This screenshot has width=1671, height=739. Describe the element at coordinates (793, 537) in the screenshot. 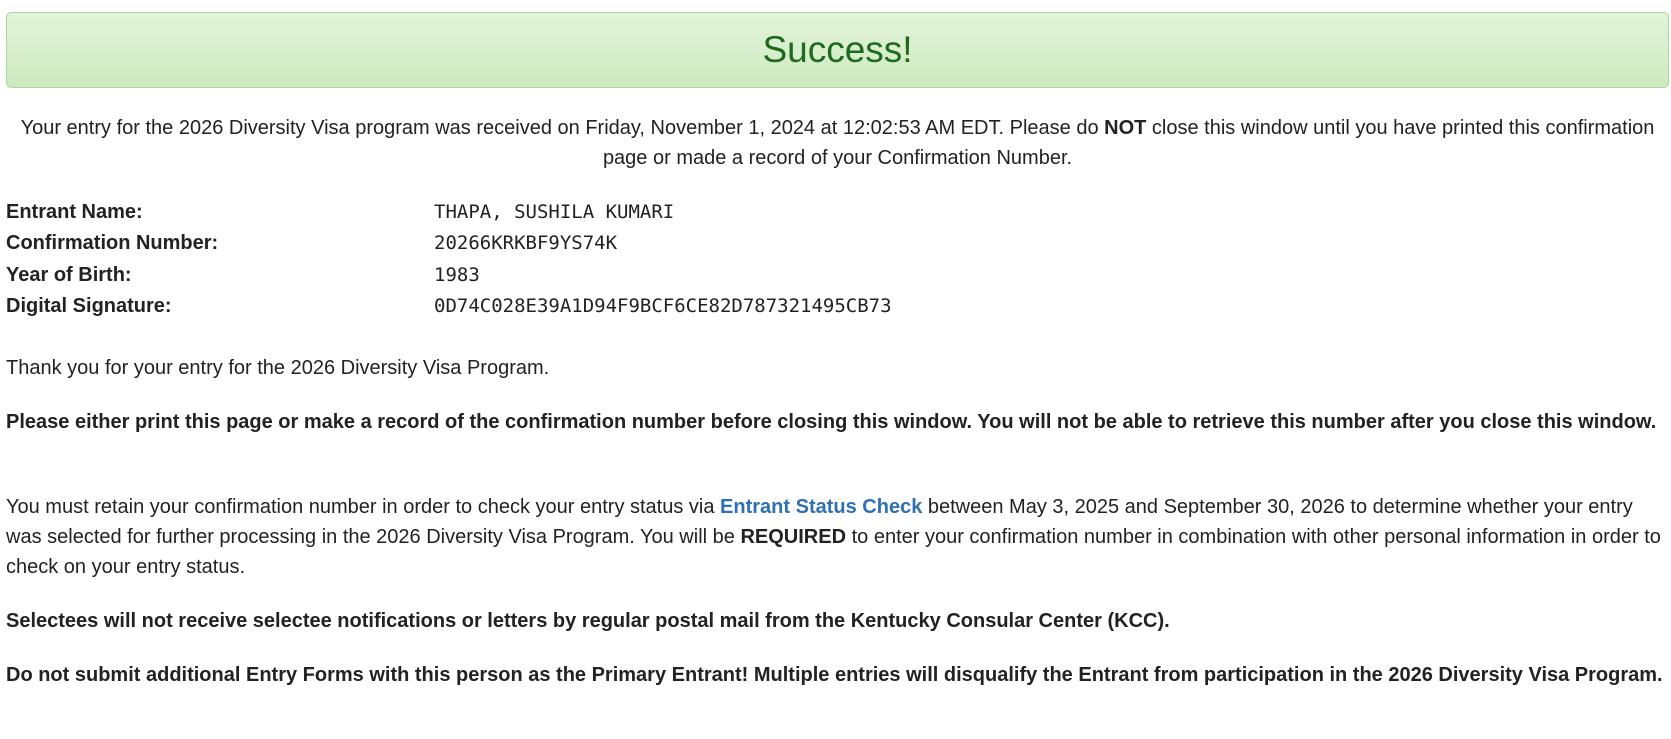

I see `required-emphasis: REQUIRED` at that location.